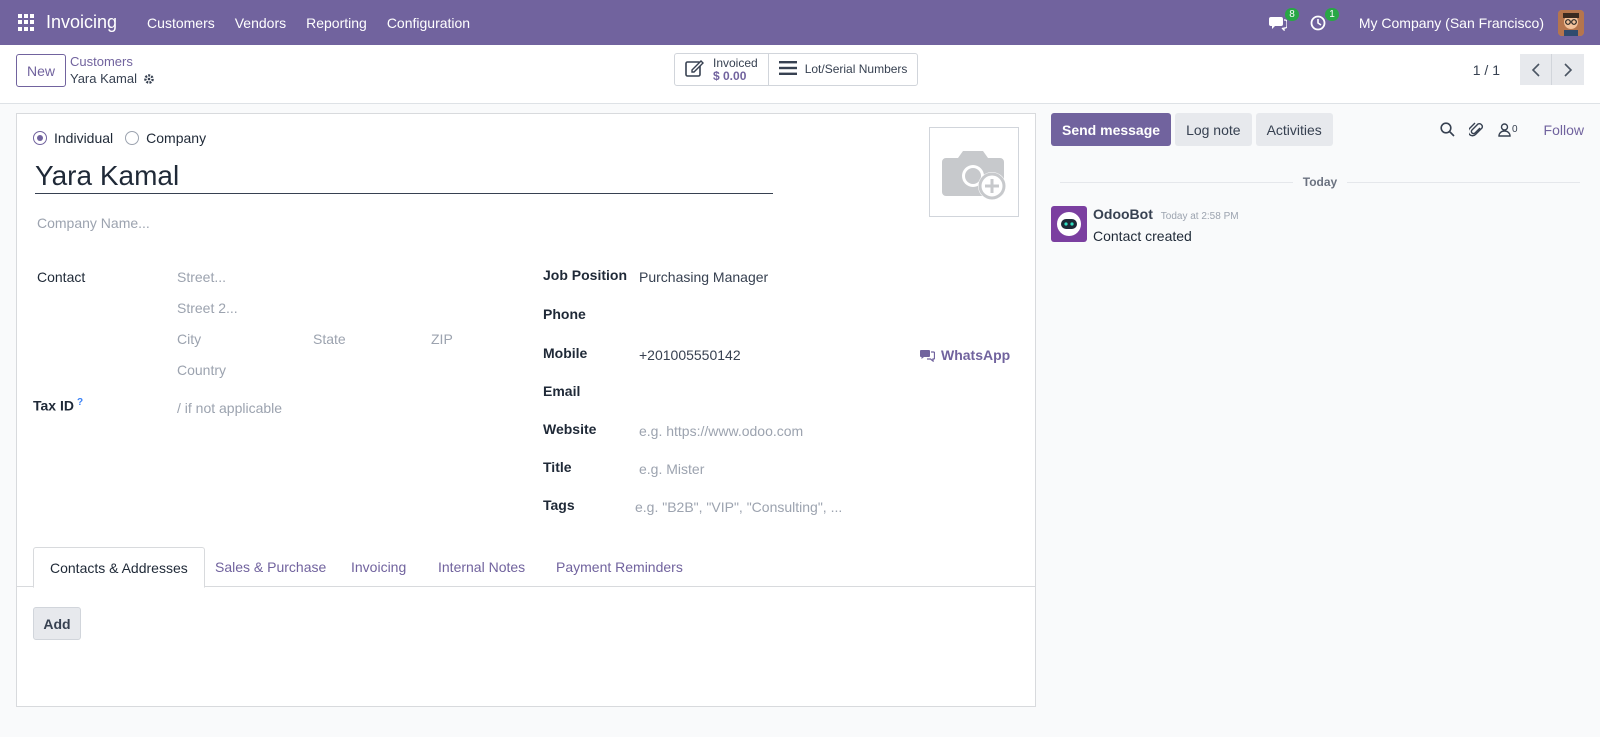  I want to click on tab-internal-notes: Internal Notes, so click(481, 567).